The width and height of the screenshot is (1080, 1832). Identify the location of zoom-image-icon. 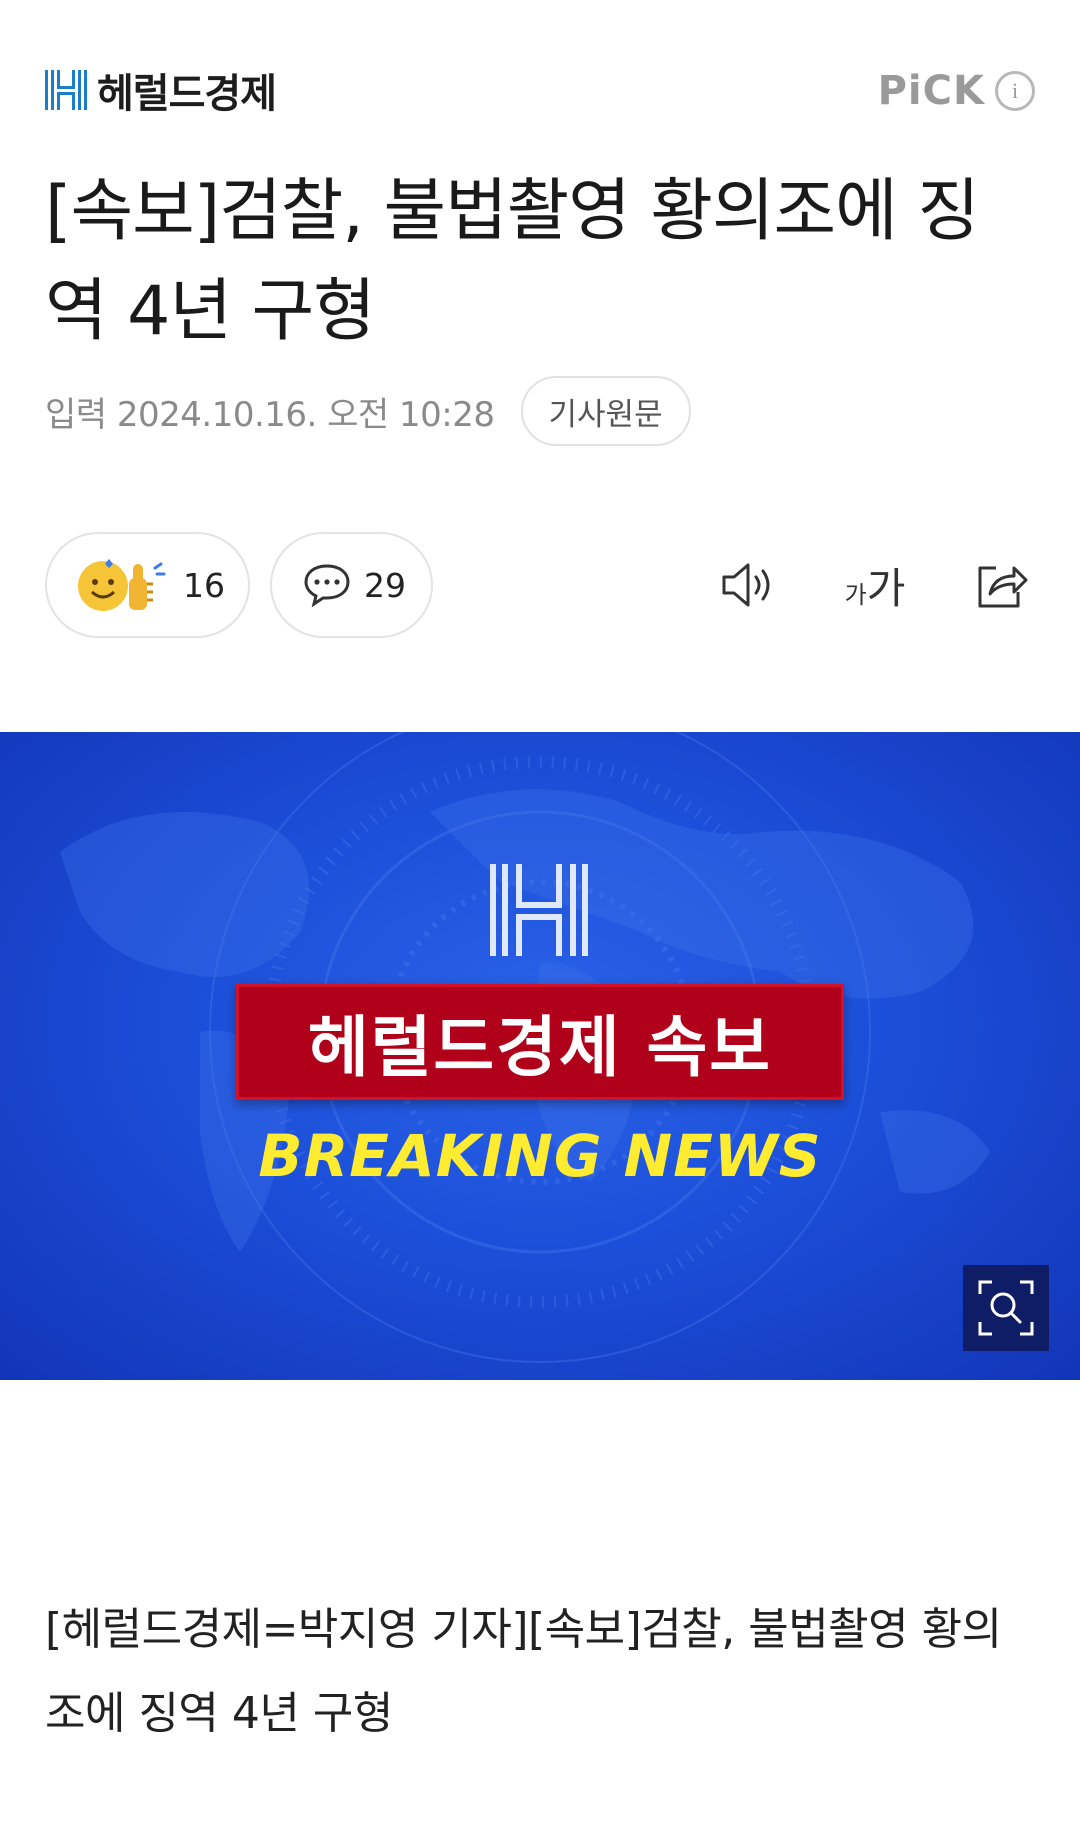
(1006, 1308).